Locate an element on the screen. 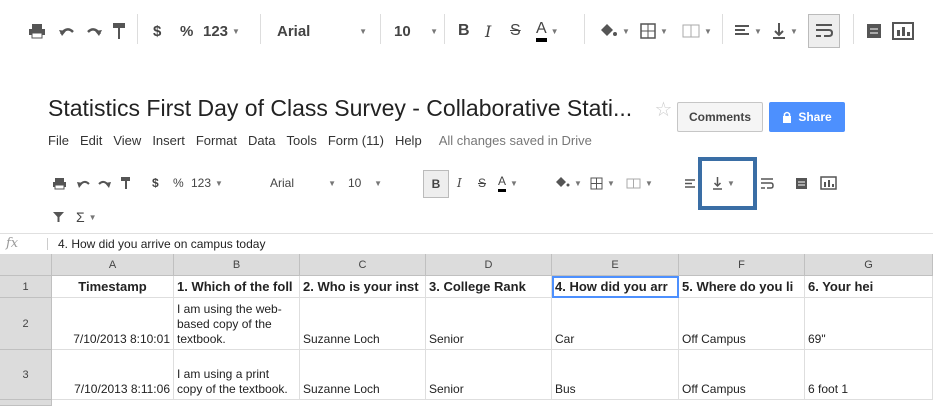 This screenshot has height=406, width=933. filter-button is located at coordinates (58, 217).